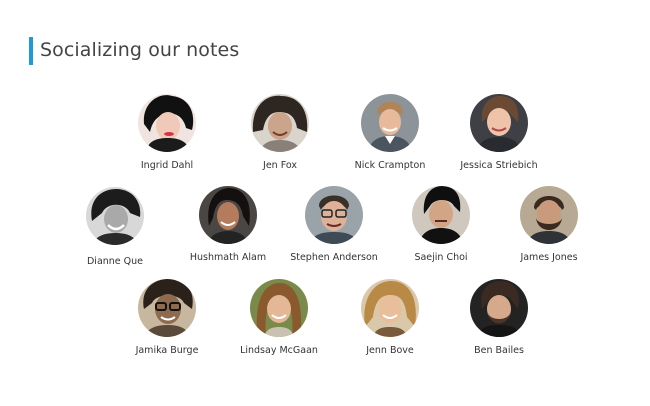 This screenshot has height=406, width=650. I want to click on person-card: Jenn Bove, so click(390, 317).